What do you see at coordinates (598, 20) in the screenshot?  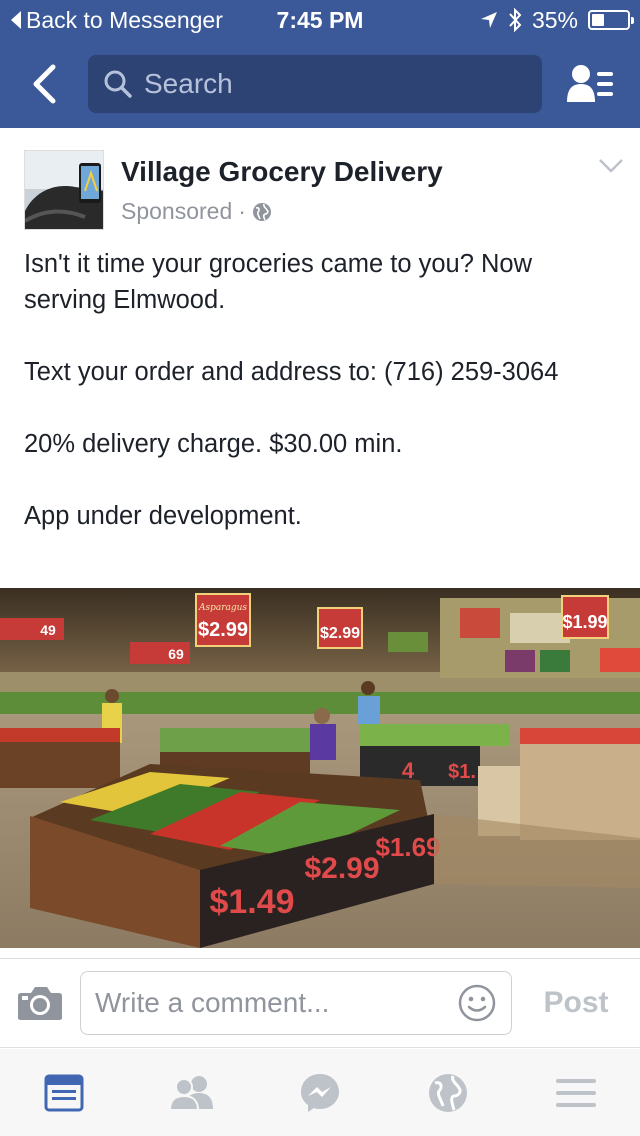 I see `battery-level` at bounding box center [598, 20].